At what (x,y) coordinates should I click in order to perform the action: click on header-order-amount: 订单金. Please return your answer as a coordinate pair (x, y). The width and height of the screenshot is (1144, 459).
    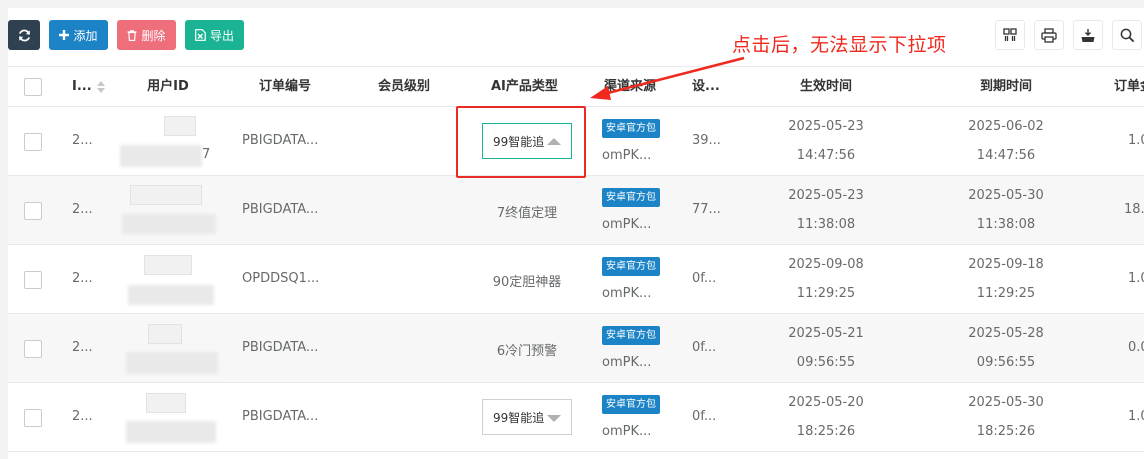
    Looking at the image, I should click on (1129, 86).